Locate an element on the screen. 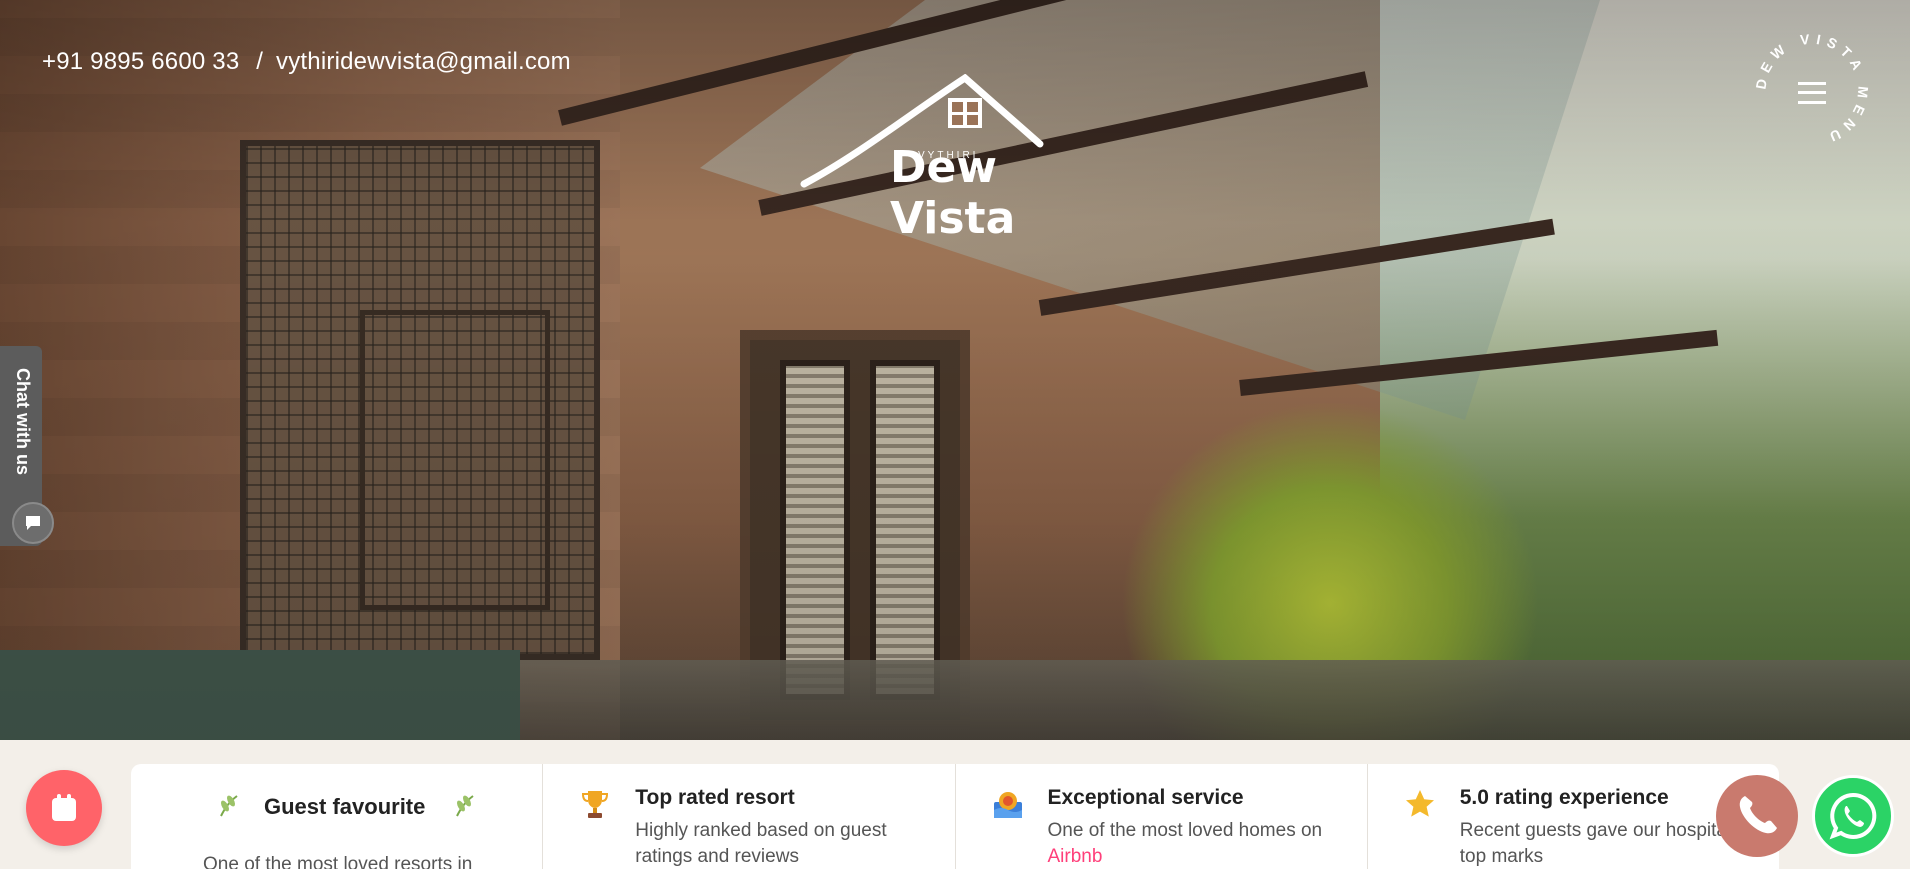 This screenshot has height=869, width=1910. phone-icon is located at coordinates (1758, 815).